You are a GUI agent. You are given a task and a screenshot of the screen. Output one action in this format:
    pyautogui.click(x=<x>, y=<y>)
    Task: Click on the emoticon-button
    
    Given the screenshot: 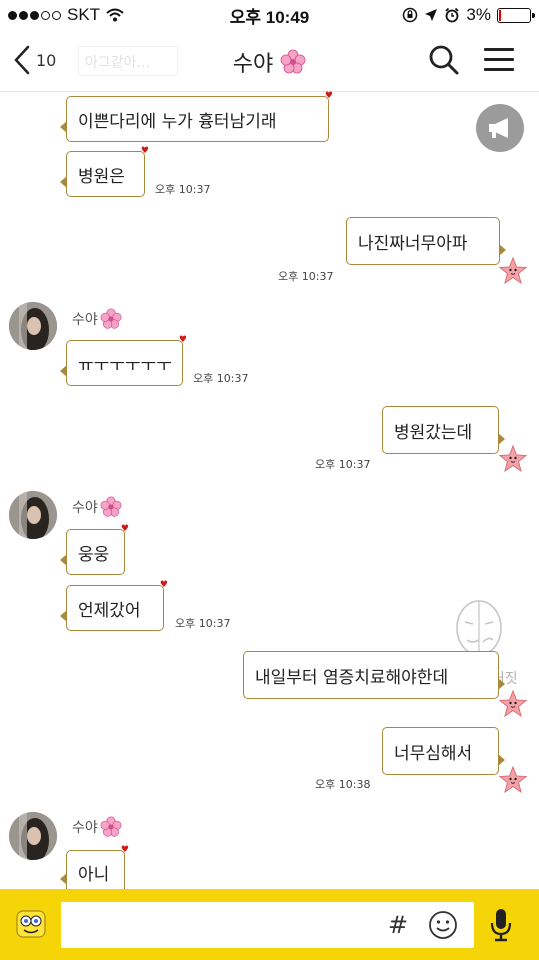 What is the action you would take?
    pyautogui.click(x=443, y=927)
    